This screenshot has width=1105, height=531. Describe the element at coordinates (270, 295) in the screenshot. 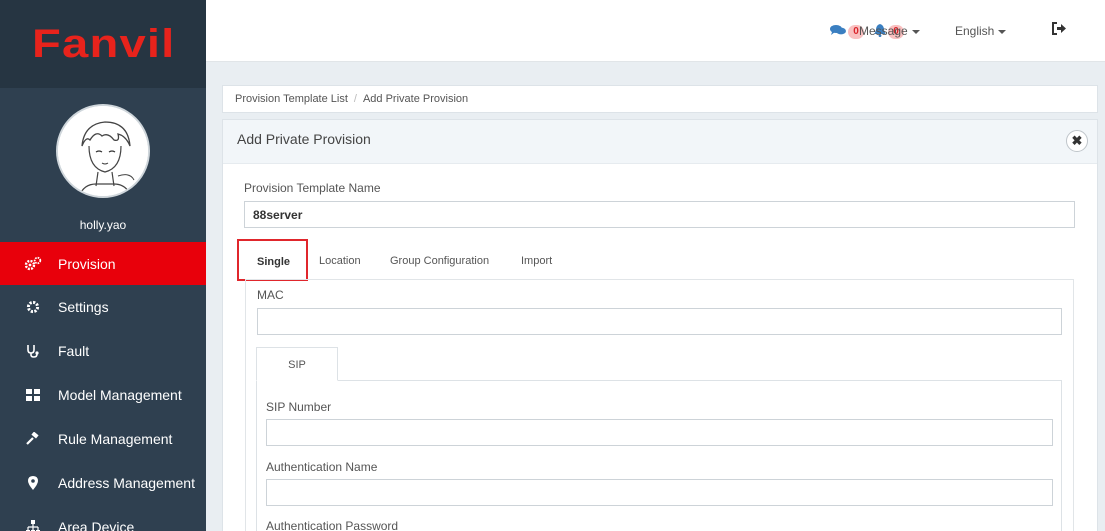

I see `mac-label: MAC` at that location.